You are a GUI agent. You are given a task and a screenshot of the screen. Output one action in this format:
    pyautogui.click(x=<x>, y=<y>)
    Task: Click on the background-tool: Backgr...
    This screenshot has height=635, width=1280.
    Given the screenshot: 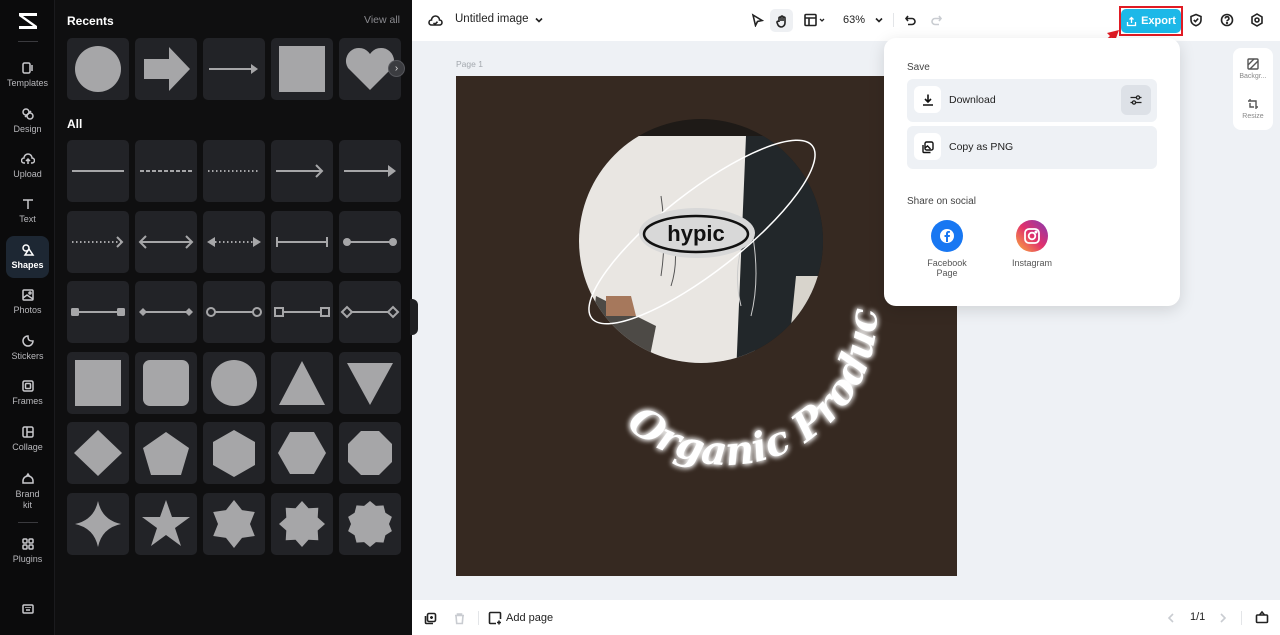 What is the action you would take?
    pyautogui.click(x=1253, y=69)
    